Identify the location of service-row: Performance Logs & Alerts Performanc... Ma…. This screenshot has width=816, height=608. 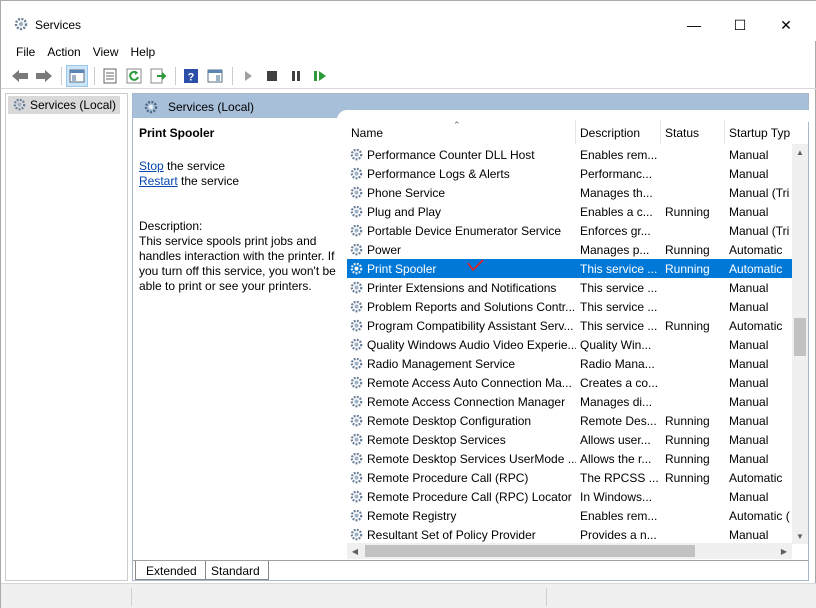
(577, 173).